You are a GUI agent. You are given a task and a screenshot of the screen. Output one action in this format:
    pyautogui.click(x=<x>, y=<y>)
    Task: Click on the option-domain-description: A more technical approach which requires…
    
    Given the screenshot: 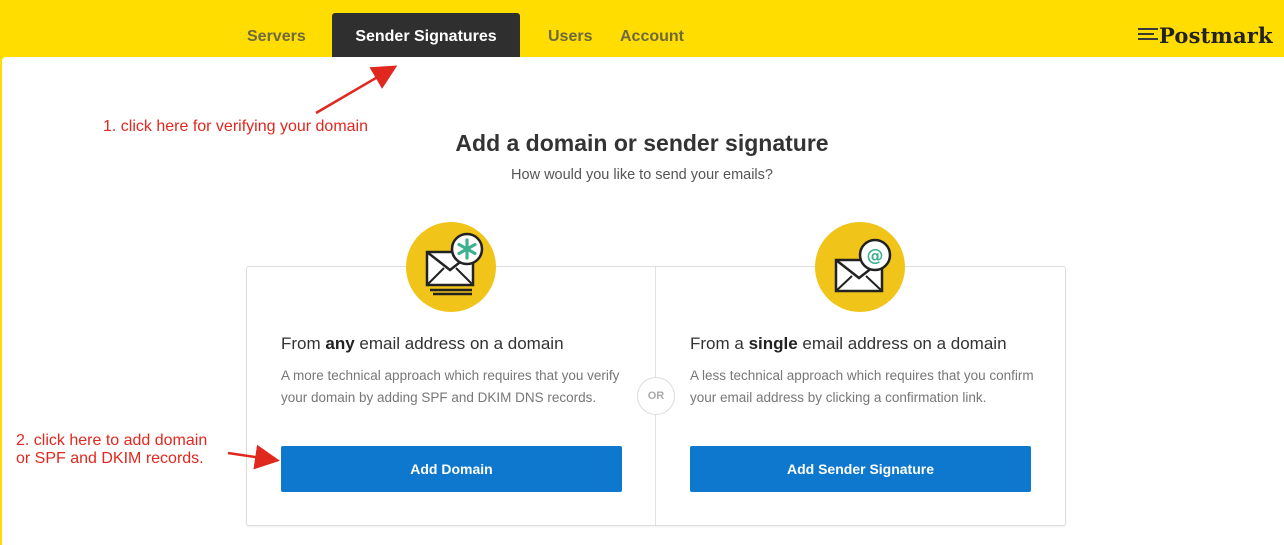 What is the action you would take?
    pyautogui.click(x=450, y=386)
    